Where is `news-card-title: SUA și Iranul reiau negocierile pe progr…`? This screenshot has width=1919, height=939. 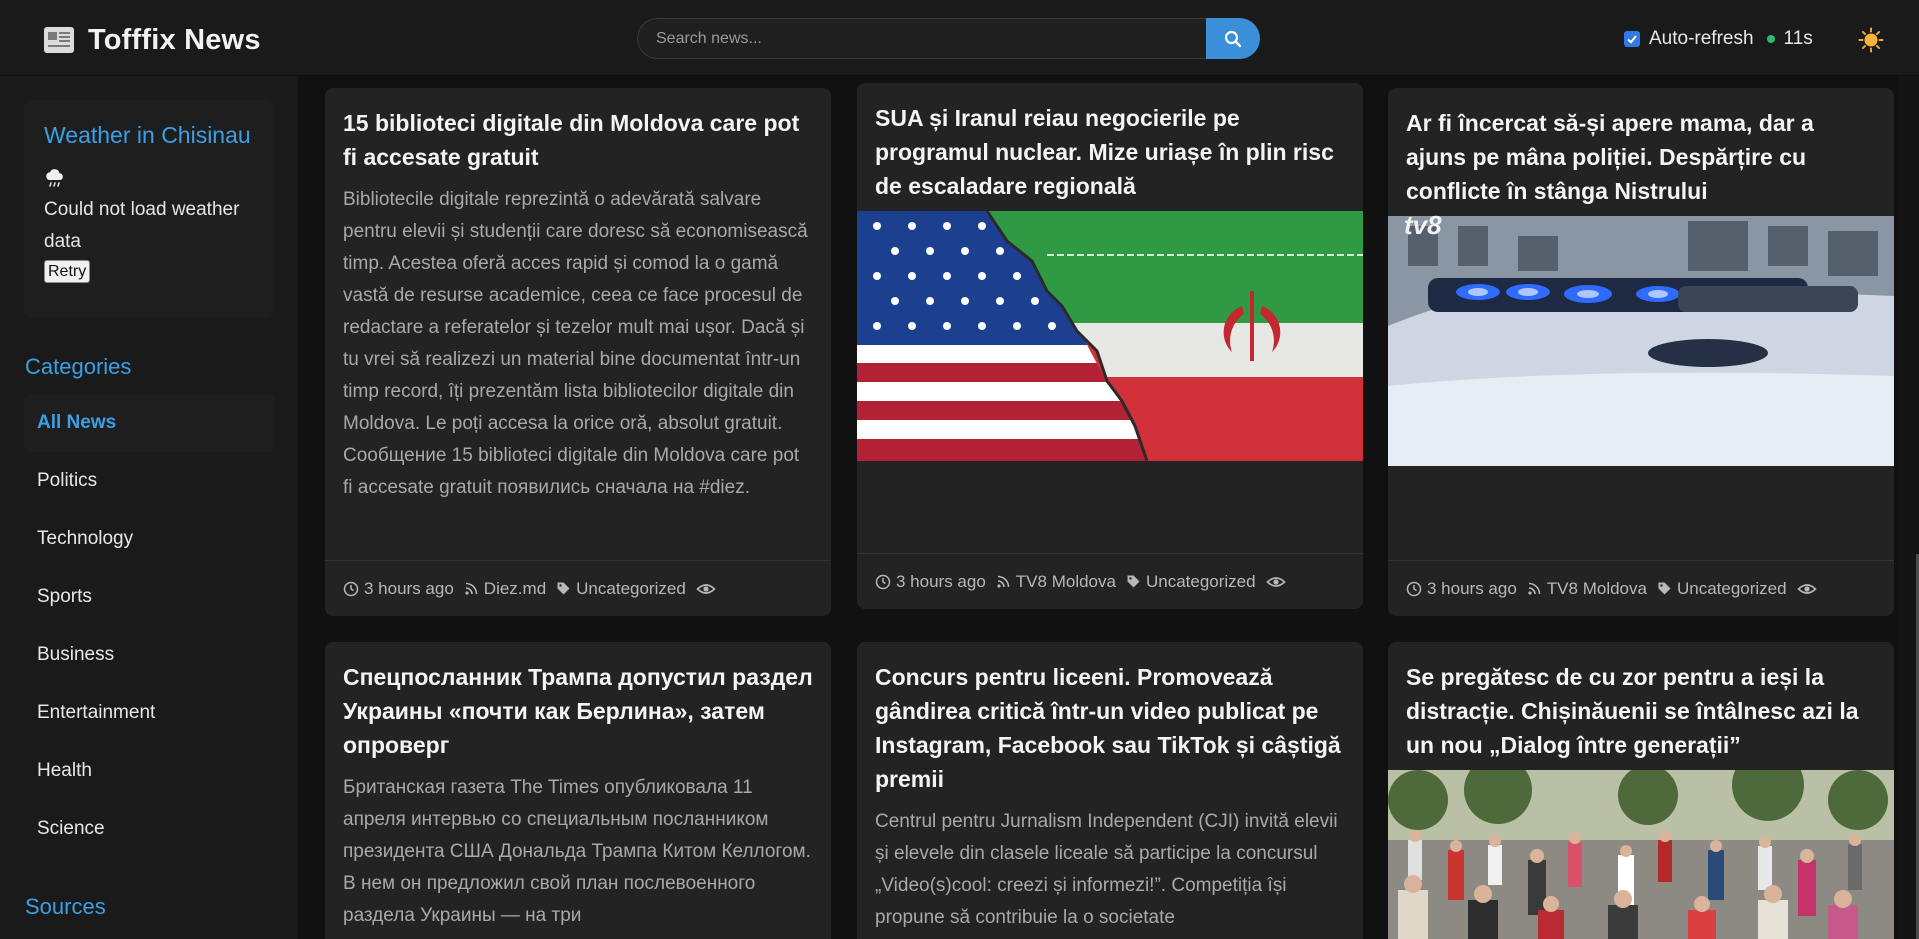
news-card-title: SUA și Iranul reiau negocierile pe progr… is located at coordinates (1110, 143).